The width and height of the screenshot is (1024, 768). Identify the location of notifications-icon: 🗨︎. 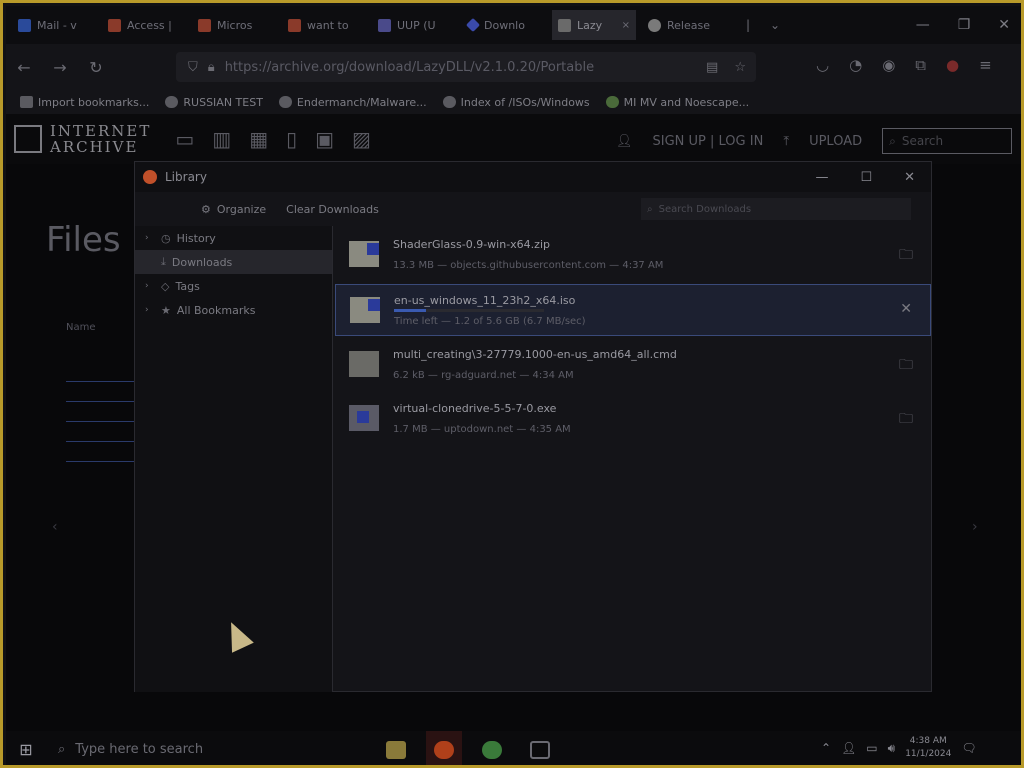
(968, 748).